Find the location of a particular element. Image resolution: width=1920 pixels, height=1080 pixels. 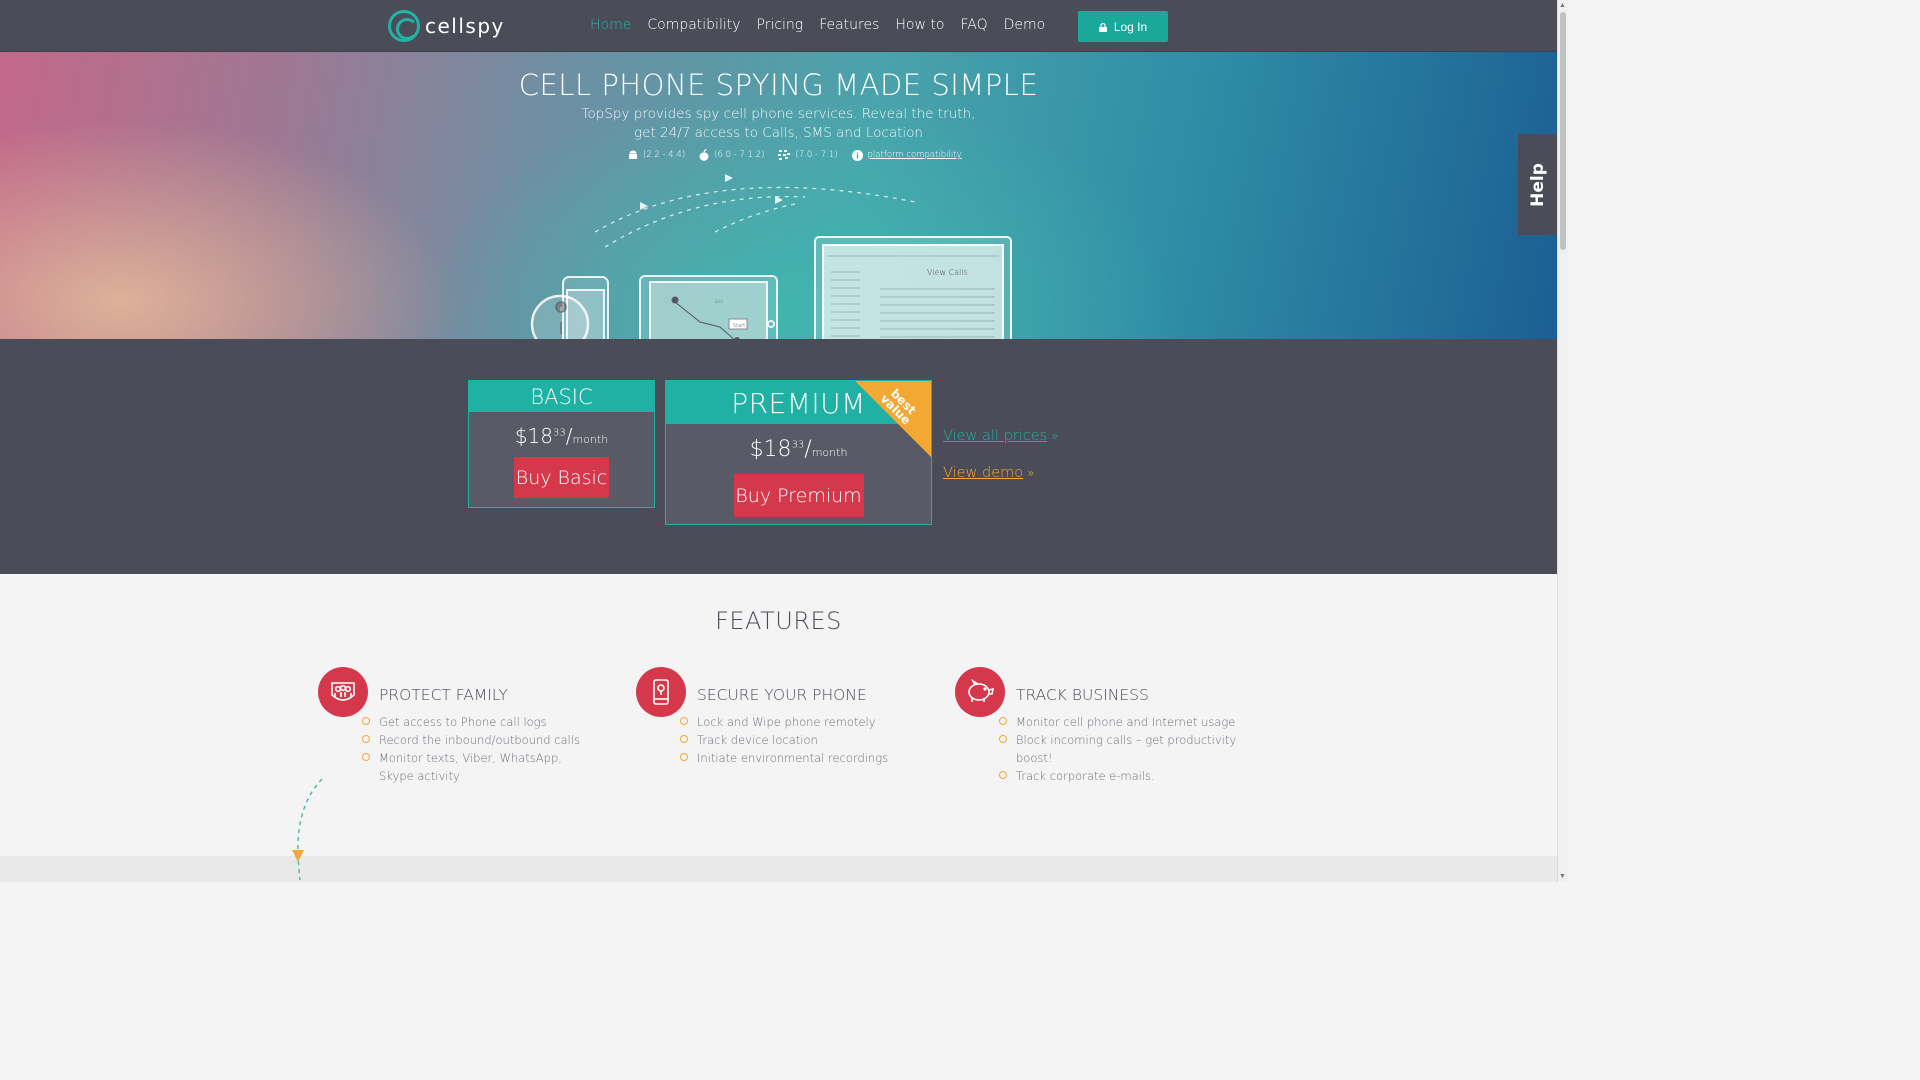

list-item: Get access to Phone call logs is located at coordinates (492, 722).